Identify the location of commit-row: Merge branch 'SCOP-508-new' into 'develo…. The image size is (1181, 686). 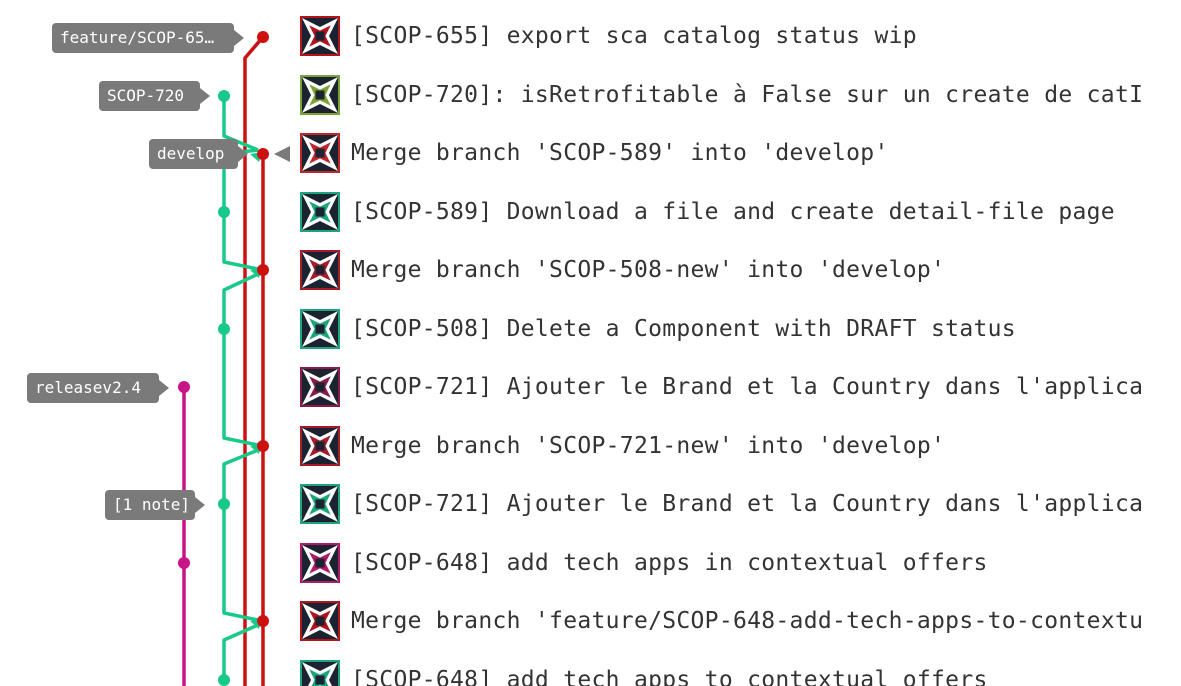
(740, 272).